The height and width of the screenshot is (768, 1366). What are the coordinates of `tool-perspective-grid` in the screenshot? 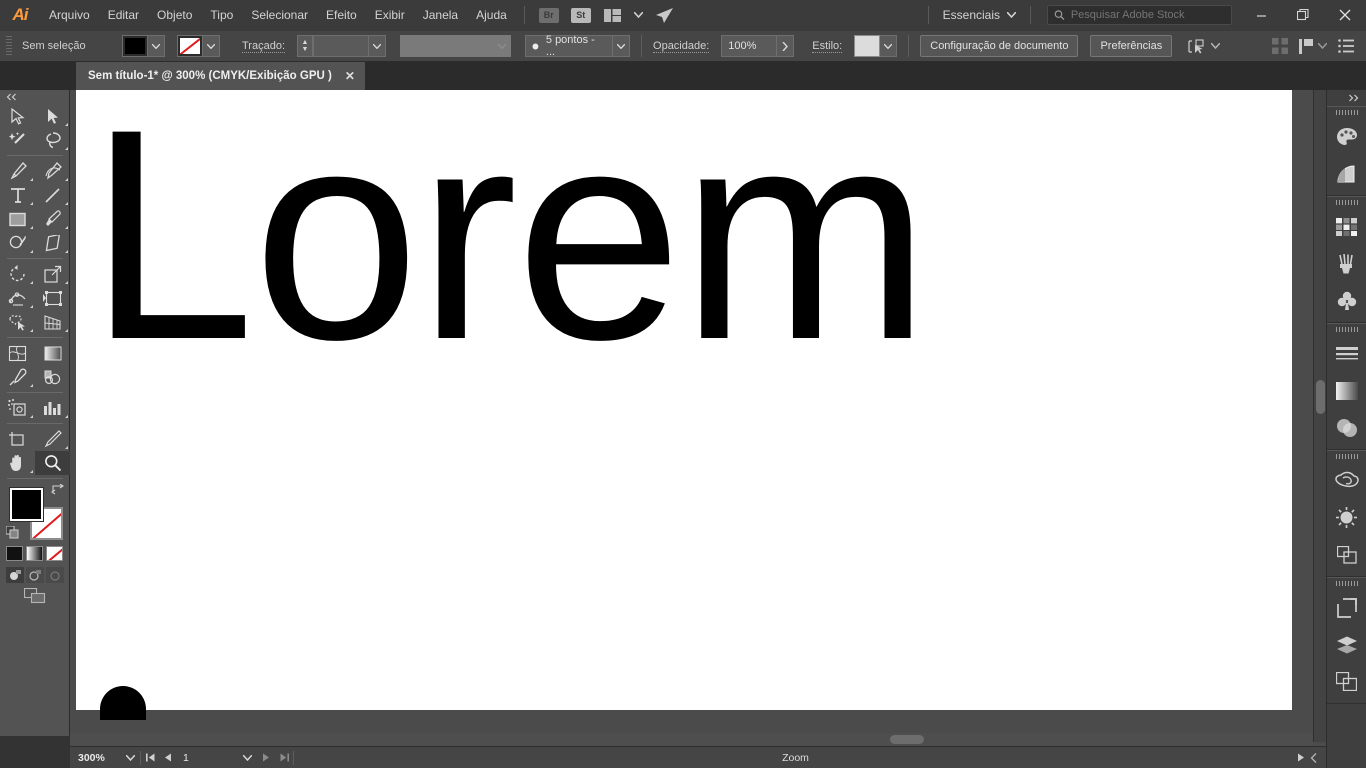 It's located at (52, 322).